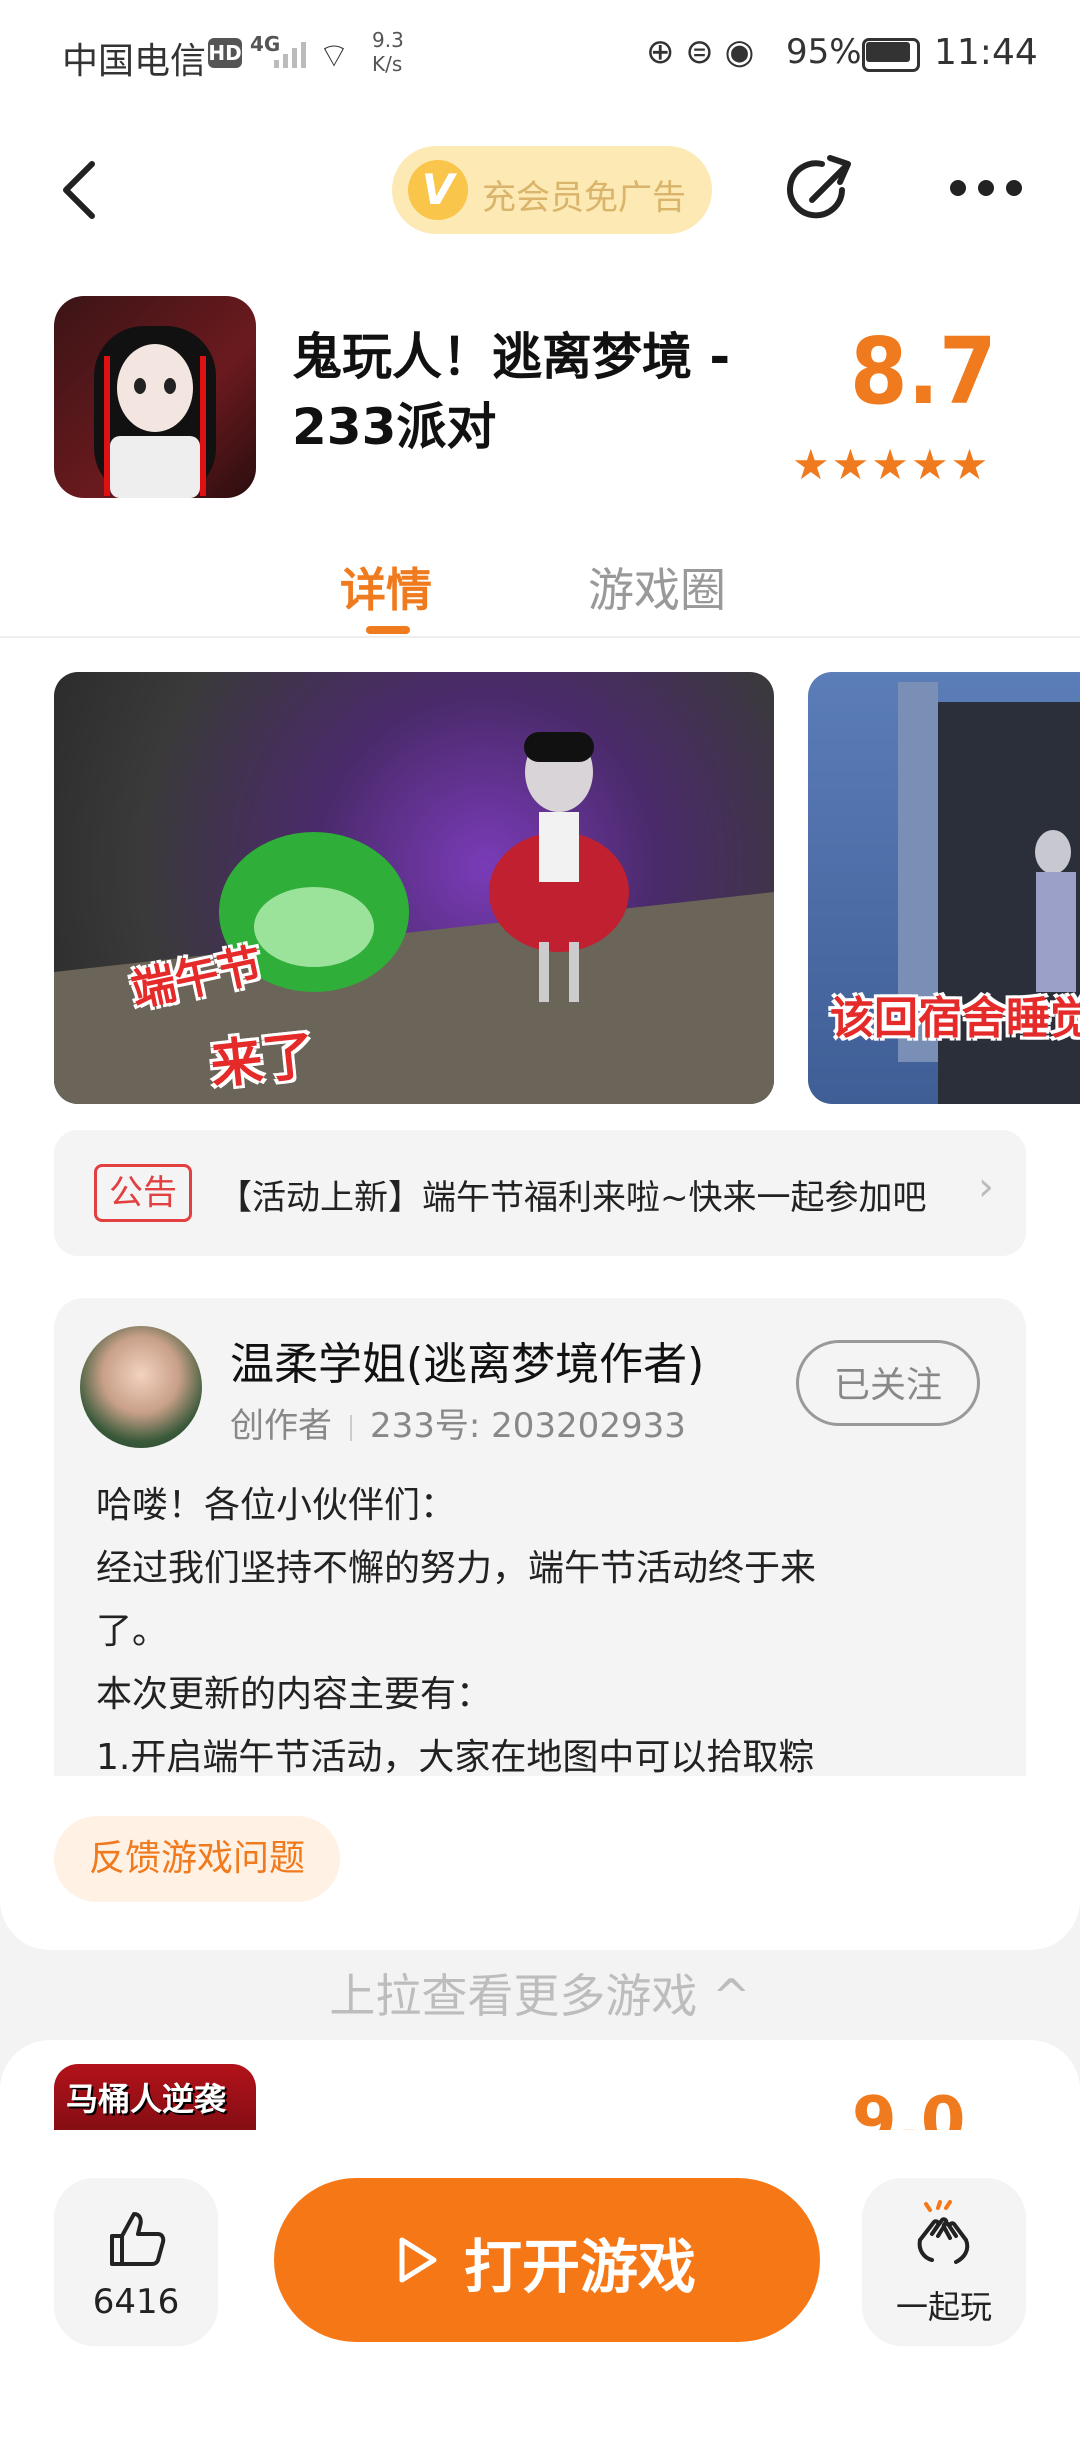  What do you see at coordinates (141, 1387) in the screenshot?
I see `author-avatar` at bounding box center [141, 1387].